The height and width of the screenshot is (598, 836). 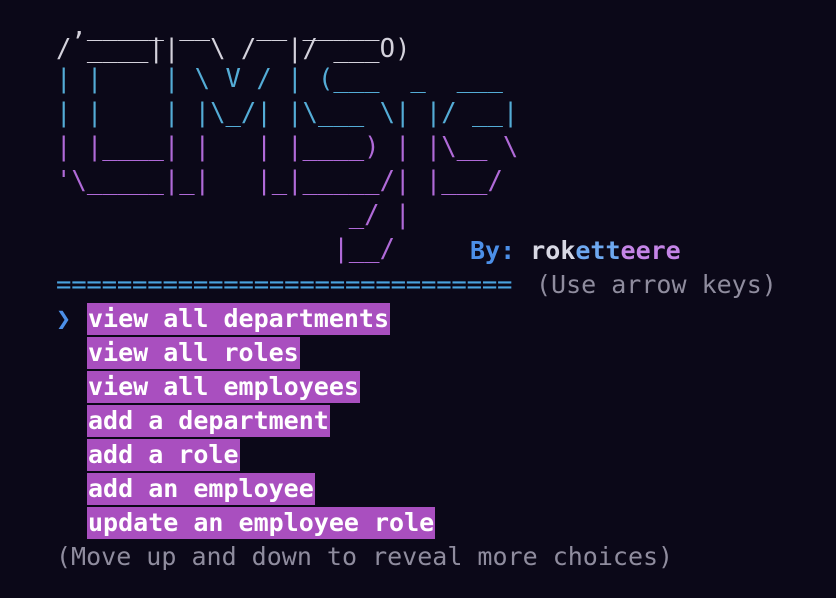 I want to click on banner-line: | |____| | | |____) | |\__ \, so click(x=287, y=147).